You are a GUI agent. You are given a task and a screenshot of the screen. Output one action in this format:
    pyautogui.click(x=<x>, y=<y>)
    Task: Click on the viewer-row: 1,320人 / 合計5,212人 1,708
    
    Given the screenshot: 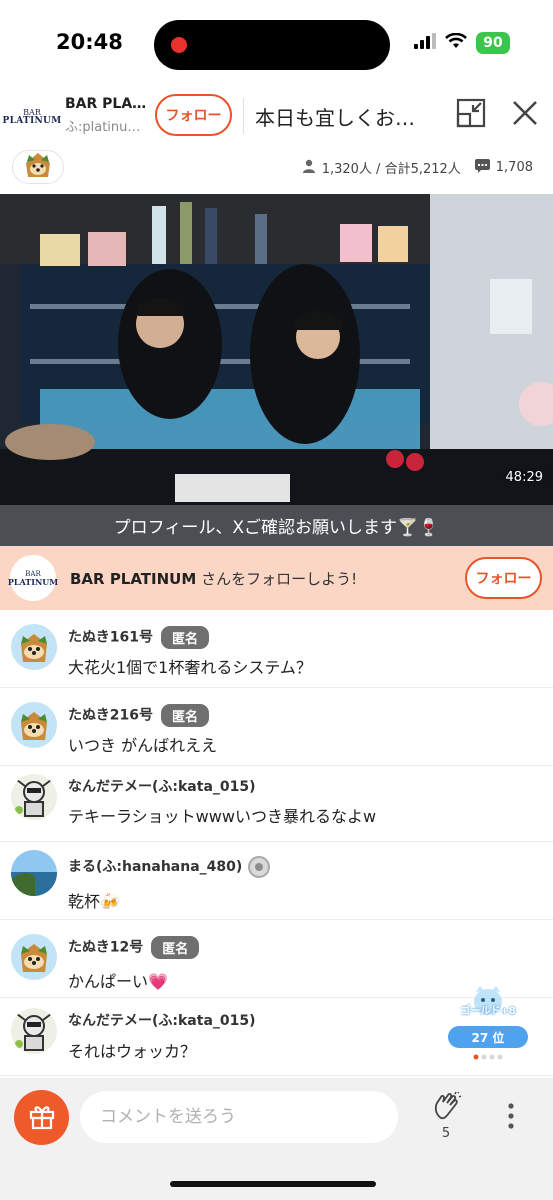 What is the action you would take?
    pyautogui.click(x=276, y=168)
    